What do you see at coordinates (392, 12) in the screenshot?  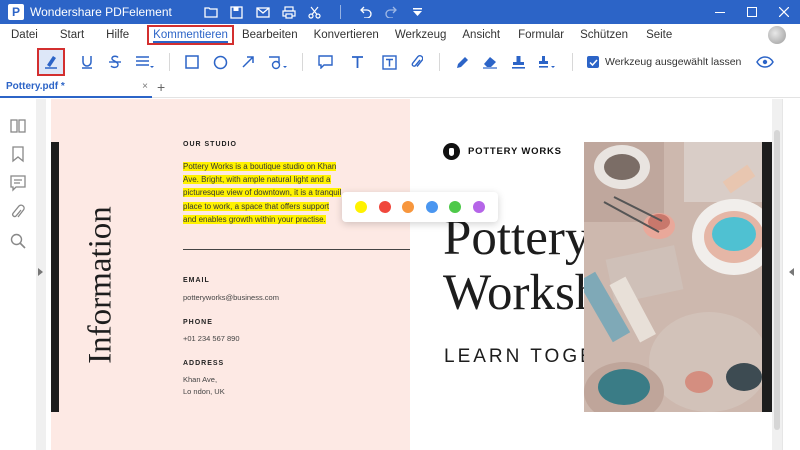 I see `redo-icon` at bounding box center [392, 12].